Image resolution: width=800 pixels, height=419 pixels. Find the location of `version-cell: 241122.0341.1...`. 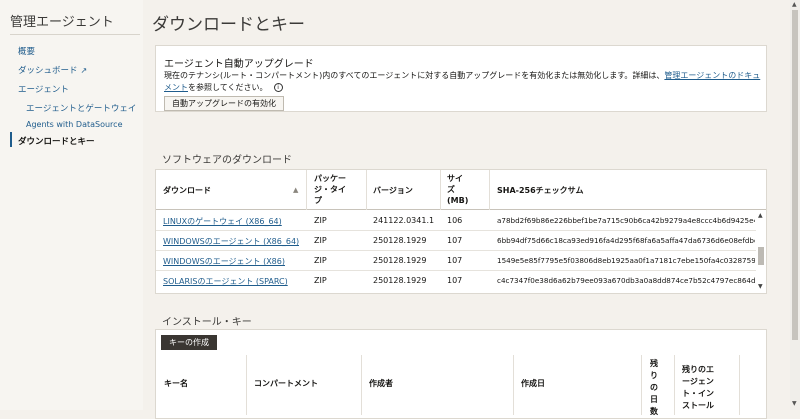

version-cell: 241122.0341.1... is located at coordinates (404, 220).